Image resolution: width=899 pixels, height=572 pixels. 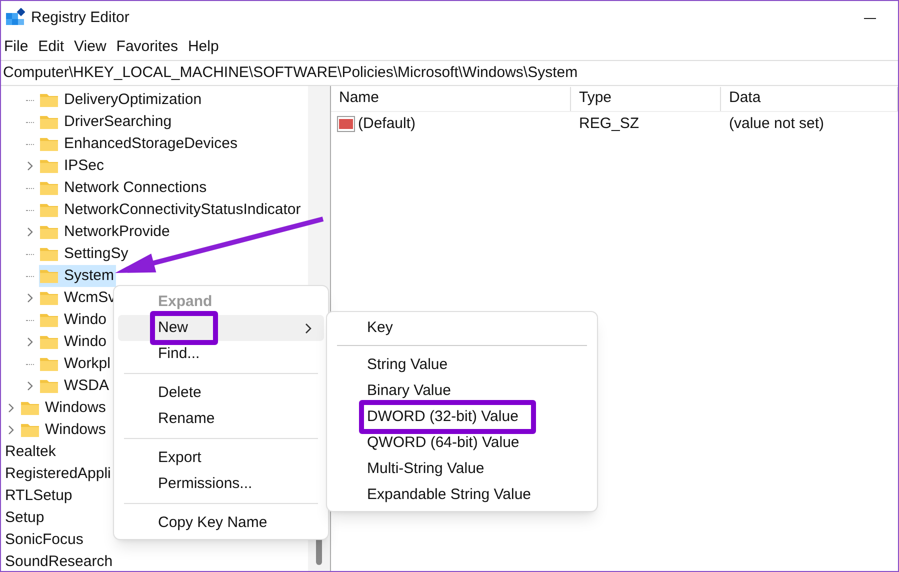 What do you see at coordinates (96, 254) in the screenshot?
I see `tree-item: SettingSy` at bounding box center [96, 254].